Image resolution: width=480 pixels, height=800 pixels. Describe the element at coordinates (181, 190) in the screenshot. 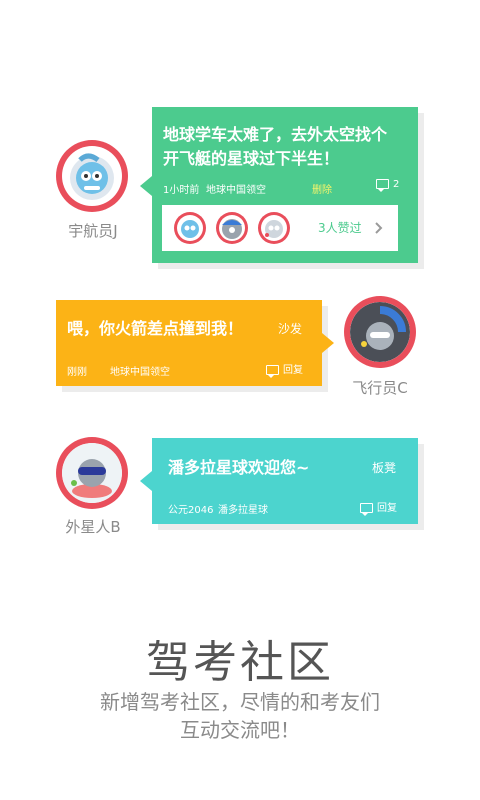

I see `post-time: 1小时前` at that location.